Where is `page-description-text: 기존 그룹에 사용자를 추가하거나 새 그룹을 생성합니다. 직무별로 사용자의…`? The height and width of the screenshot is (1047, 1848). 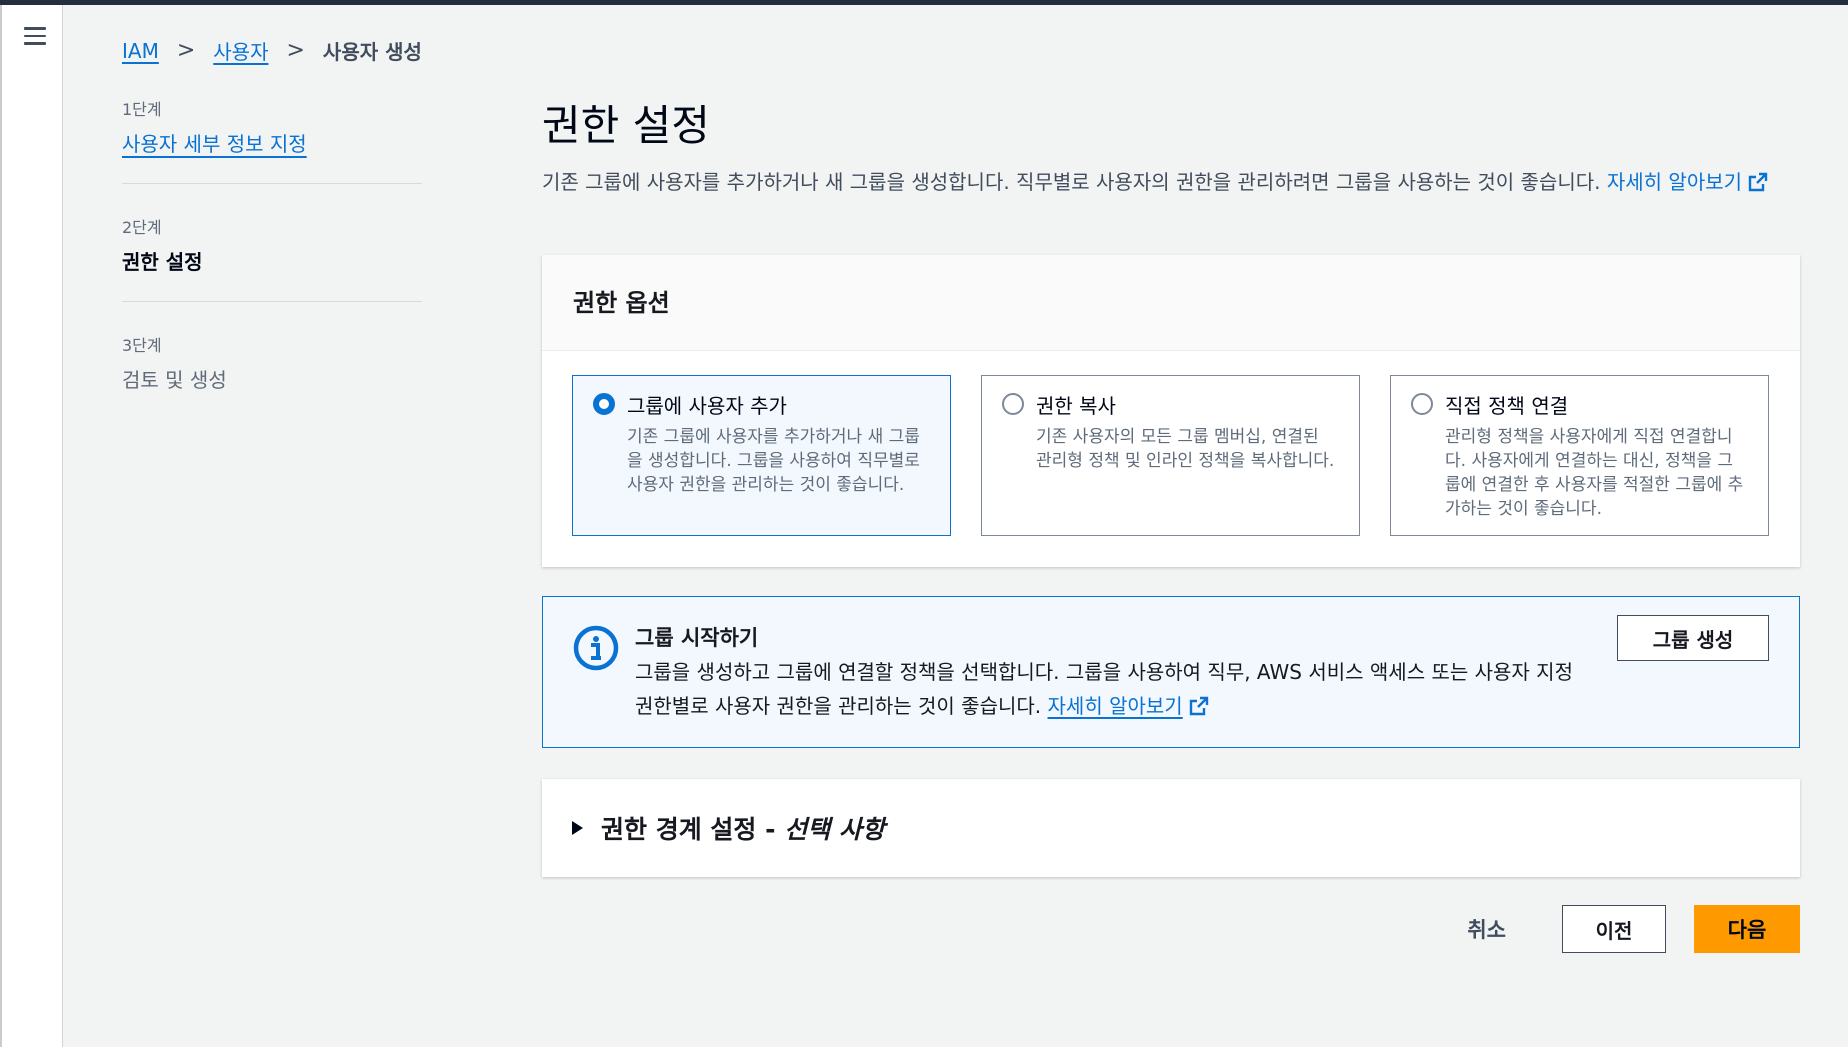
page-description-text: 기존 그룹에 사용자를 추가하거나 새 그룹을 생성합니다. 직무별로 사용자의… is located at coordinates (1074, 182).